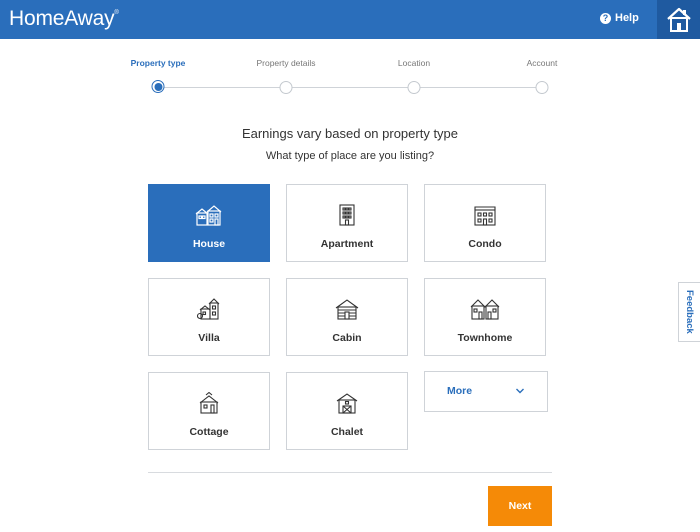 Image resolution: width=700 pixels, height=532 pixels. What do you see at coordinates (347, 309) in the screenshot?
I see `cabin-icon` at bounding box center [347, 309].